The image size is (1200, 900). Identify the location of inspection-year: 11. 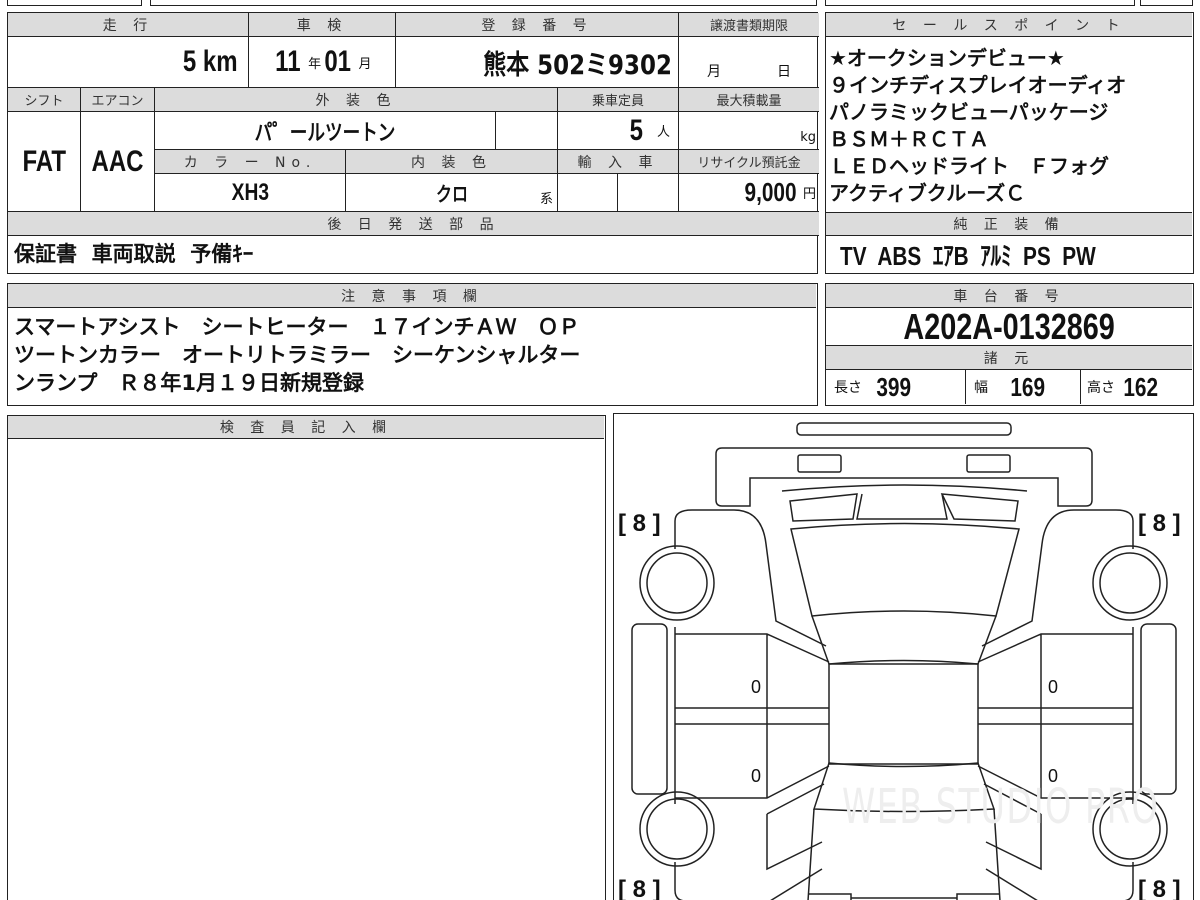
(288, 61).